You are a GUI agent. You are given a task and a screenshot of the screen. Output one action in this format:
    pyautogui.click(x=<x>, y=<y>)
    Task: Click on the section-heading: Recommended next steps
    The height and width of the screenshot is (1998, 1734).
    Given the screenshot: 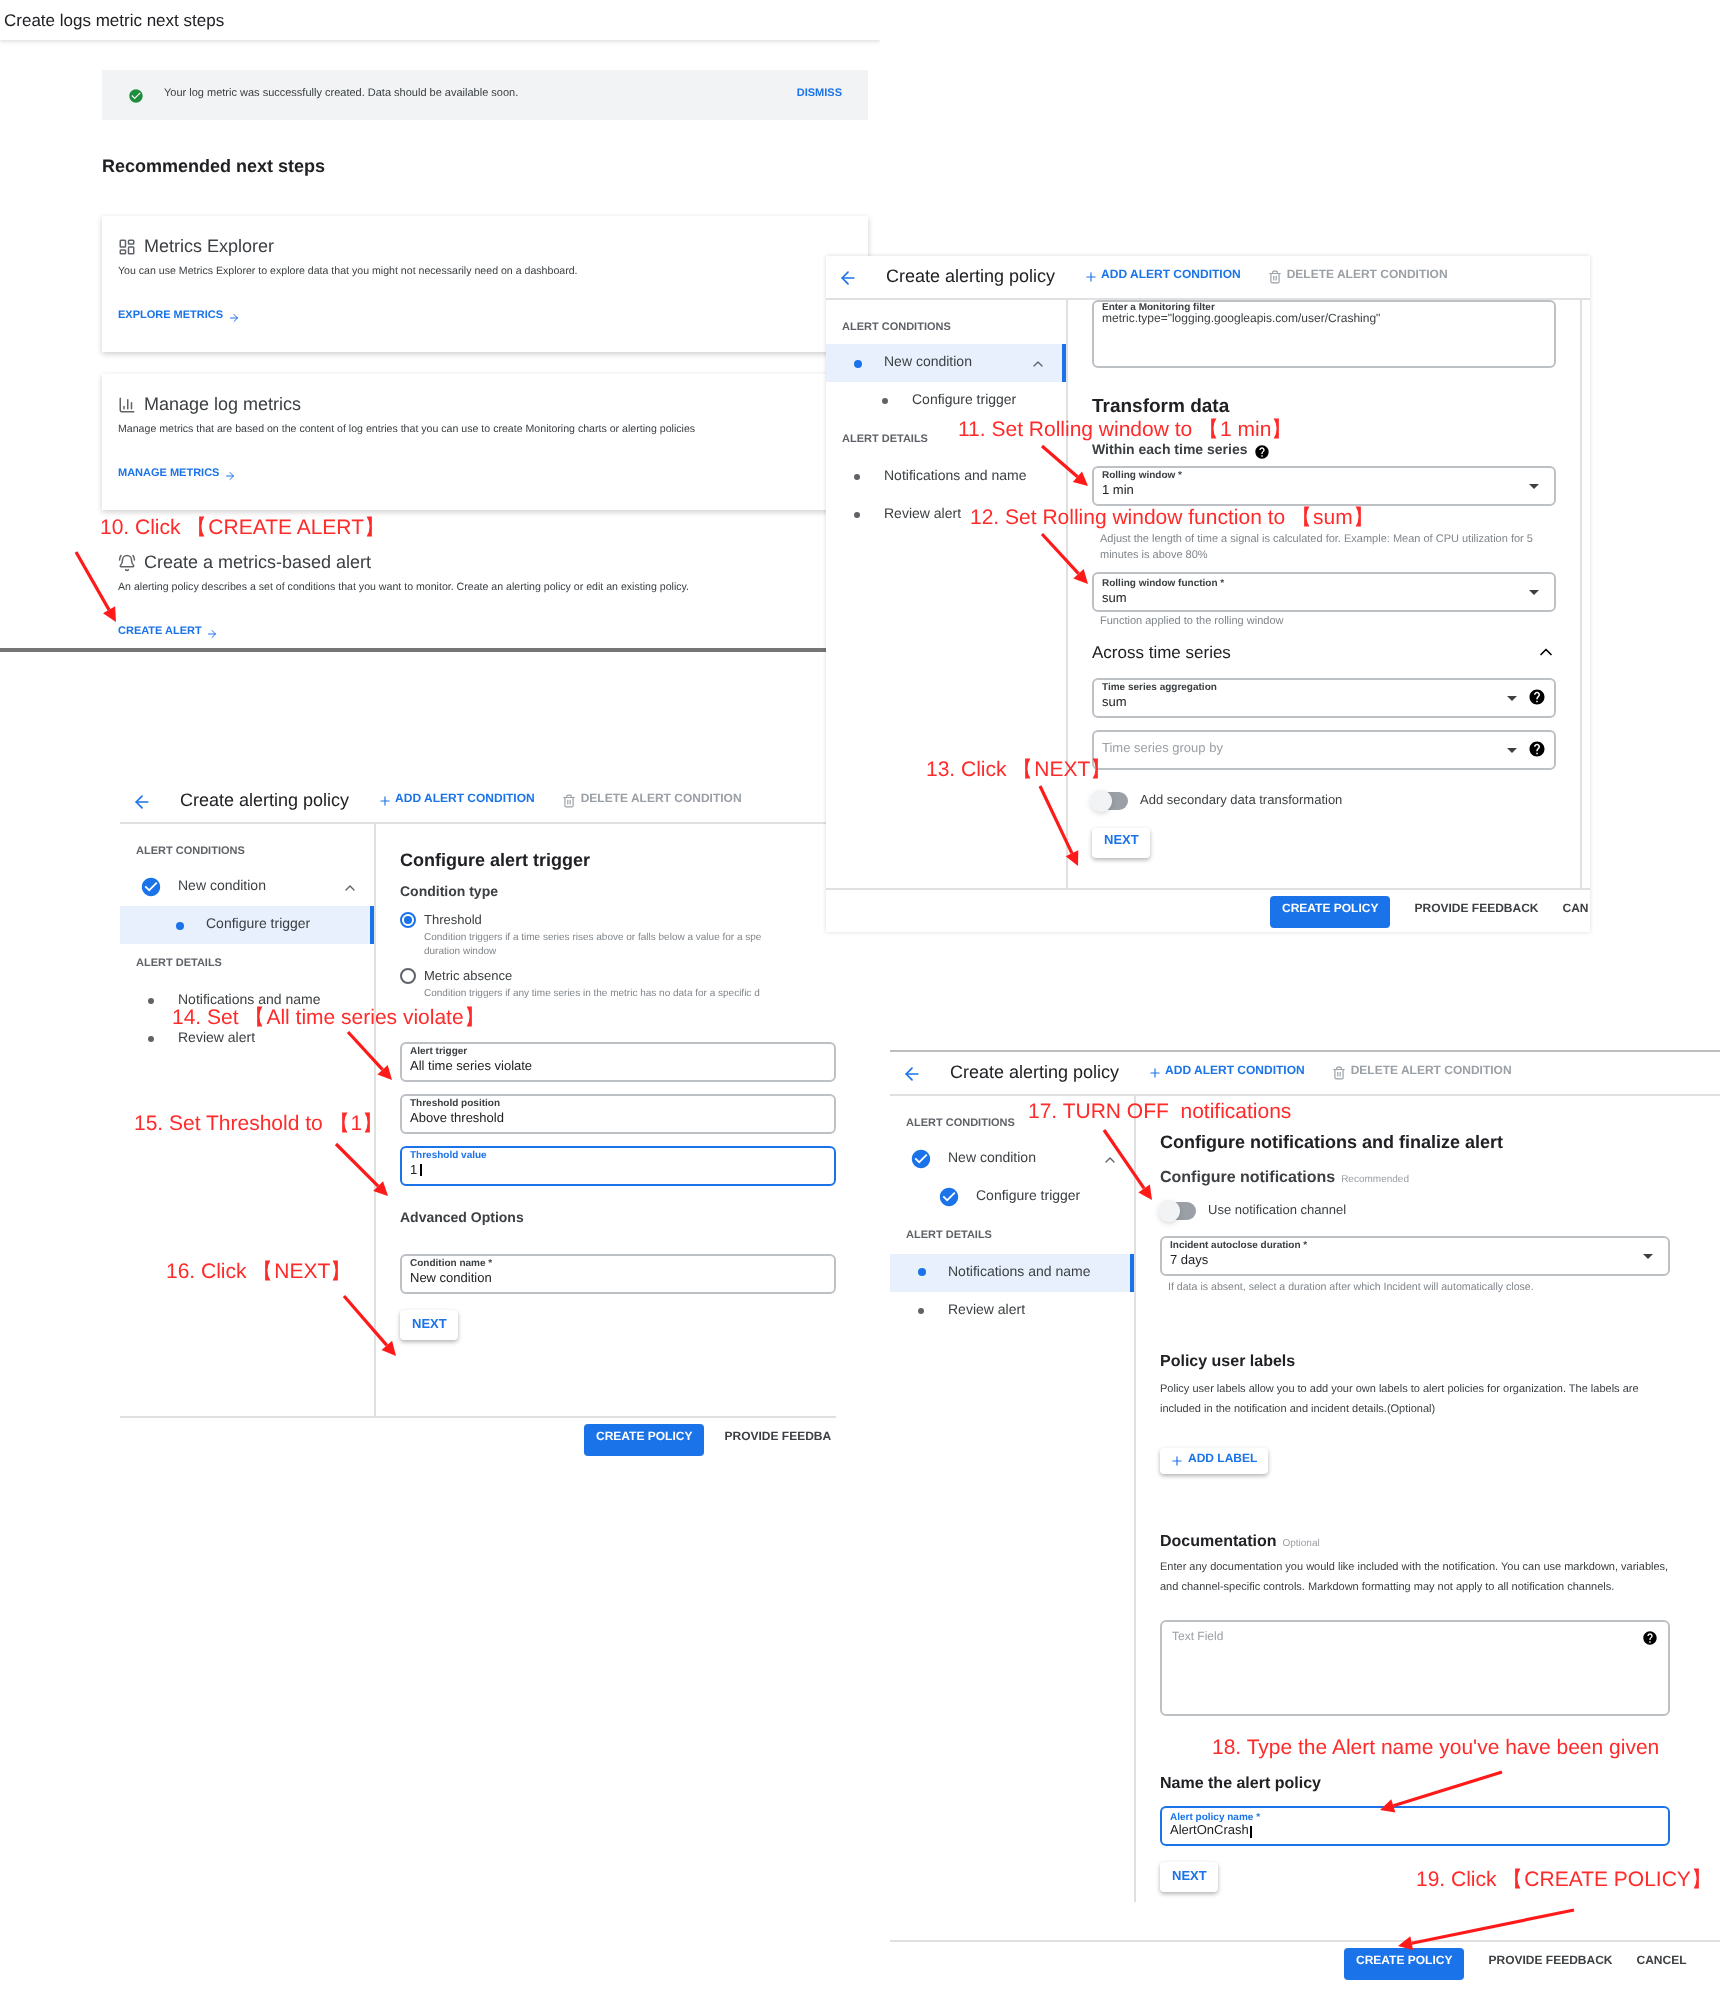 What is the action you would take?
    pyautogui.click(x=215, y=167)
    